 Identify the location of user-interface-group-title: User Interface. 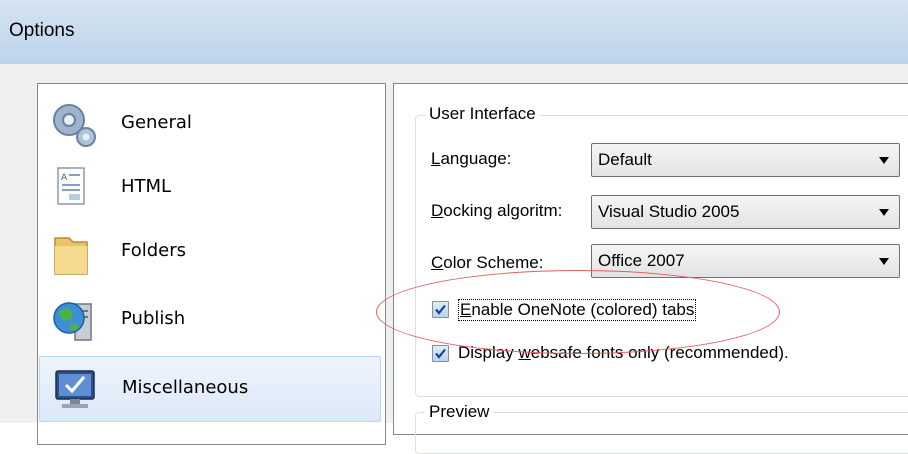
(482, 114).